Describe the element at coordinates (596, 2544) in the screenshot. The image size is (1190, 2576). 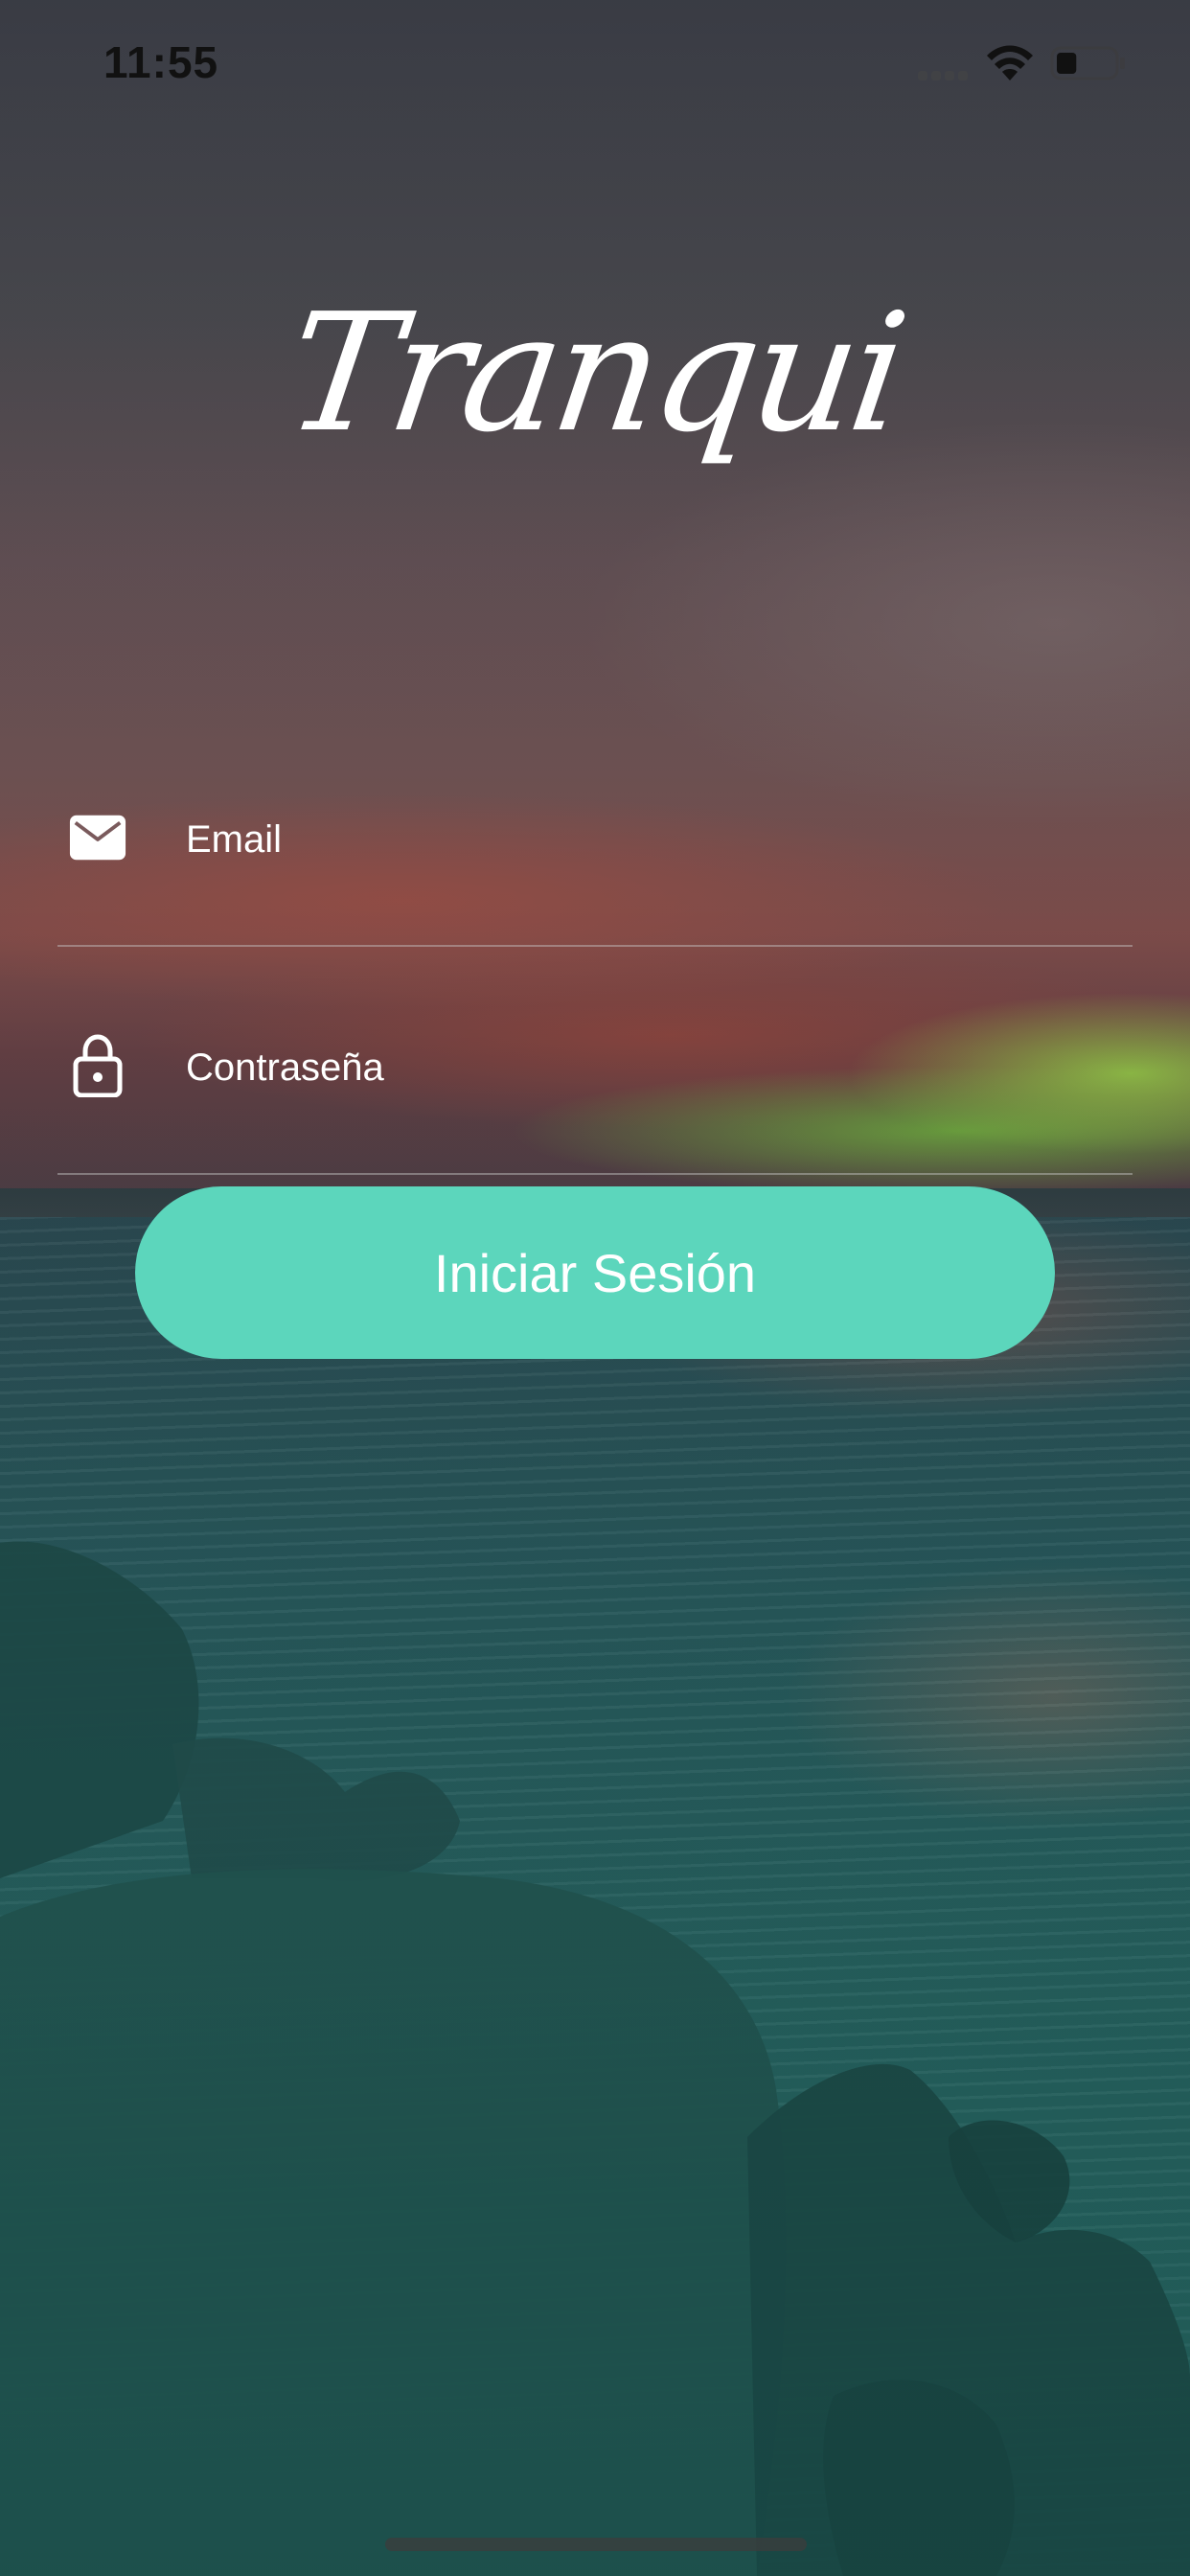
I see `home-indicator` at that location.